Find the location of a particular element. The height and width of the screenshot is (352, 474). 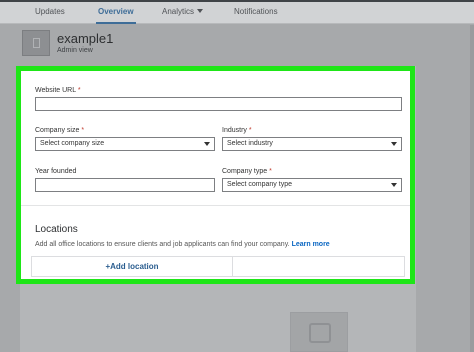

tab-analytics: Analytics is located at coordinates (183, 13).